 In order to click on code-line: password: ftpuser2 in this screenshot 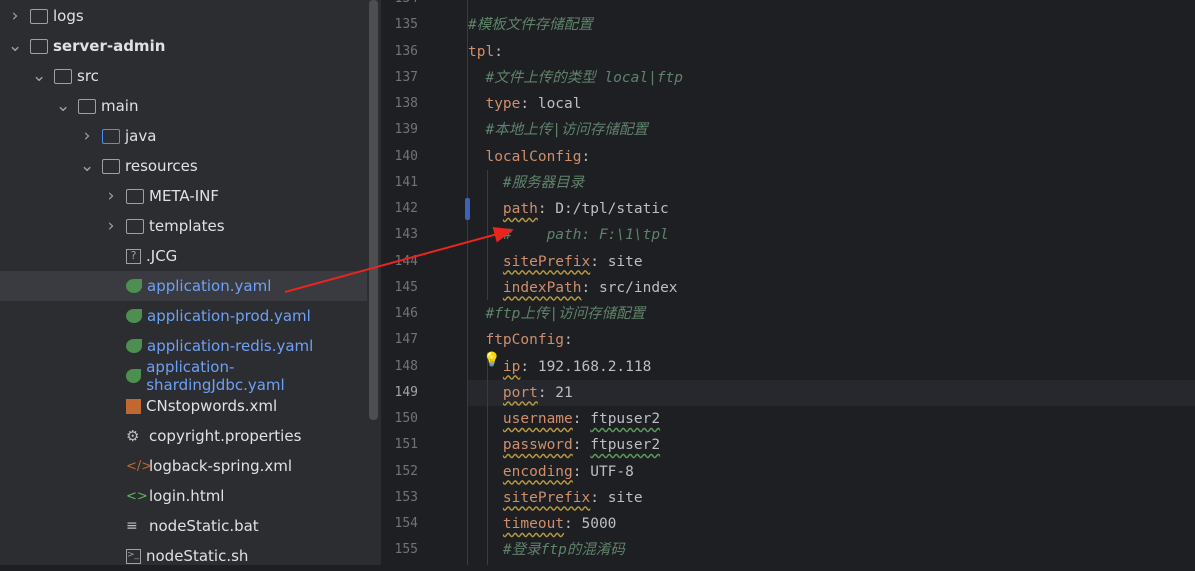, I will do `click(831, 445)`.